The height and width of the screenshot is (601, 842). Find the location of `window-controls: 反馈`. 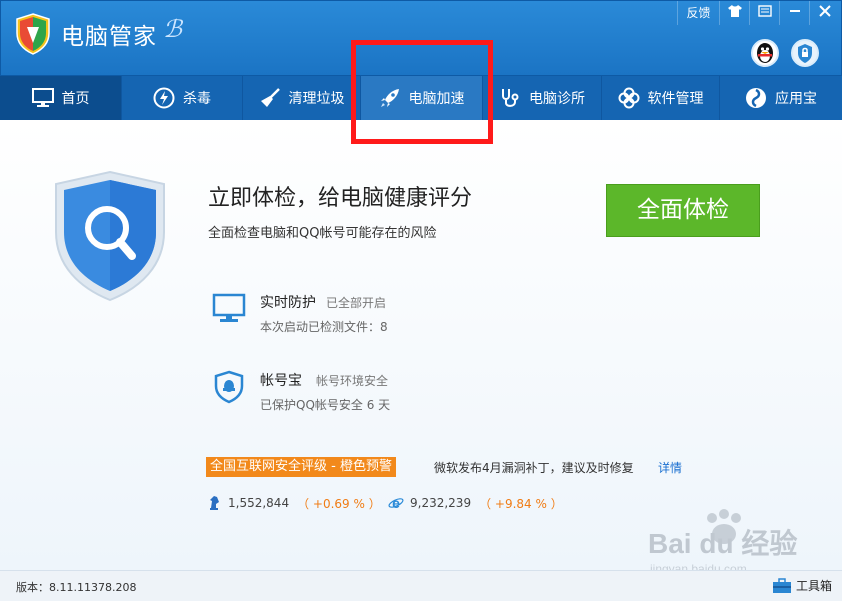

window-controls: 反馈 is located at coordinates (758, 13).